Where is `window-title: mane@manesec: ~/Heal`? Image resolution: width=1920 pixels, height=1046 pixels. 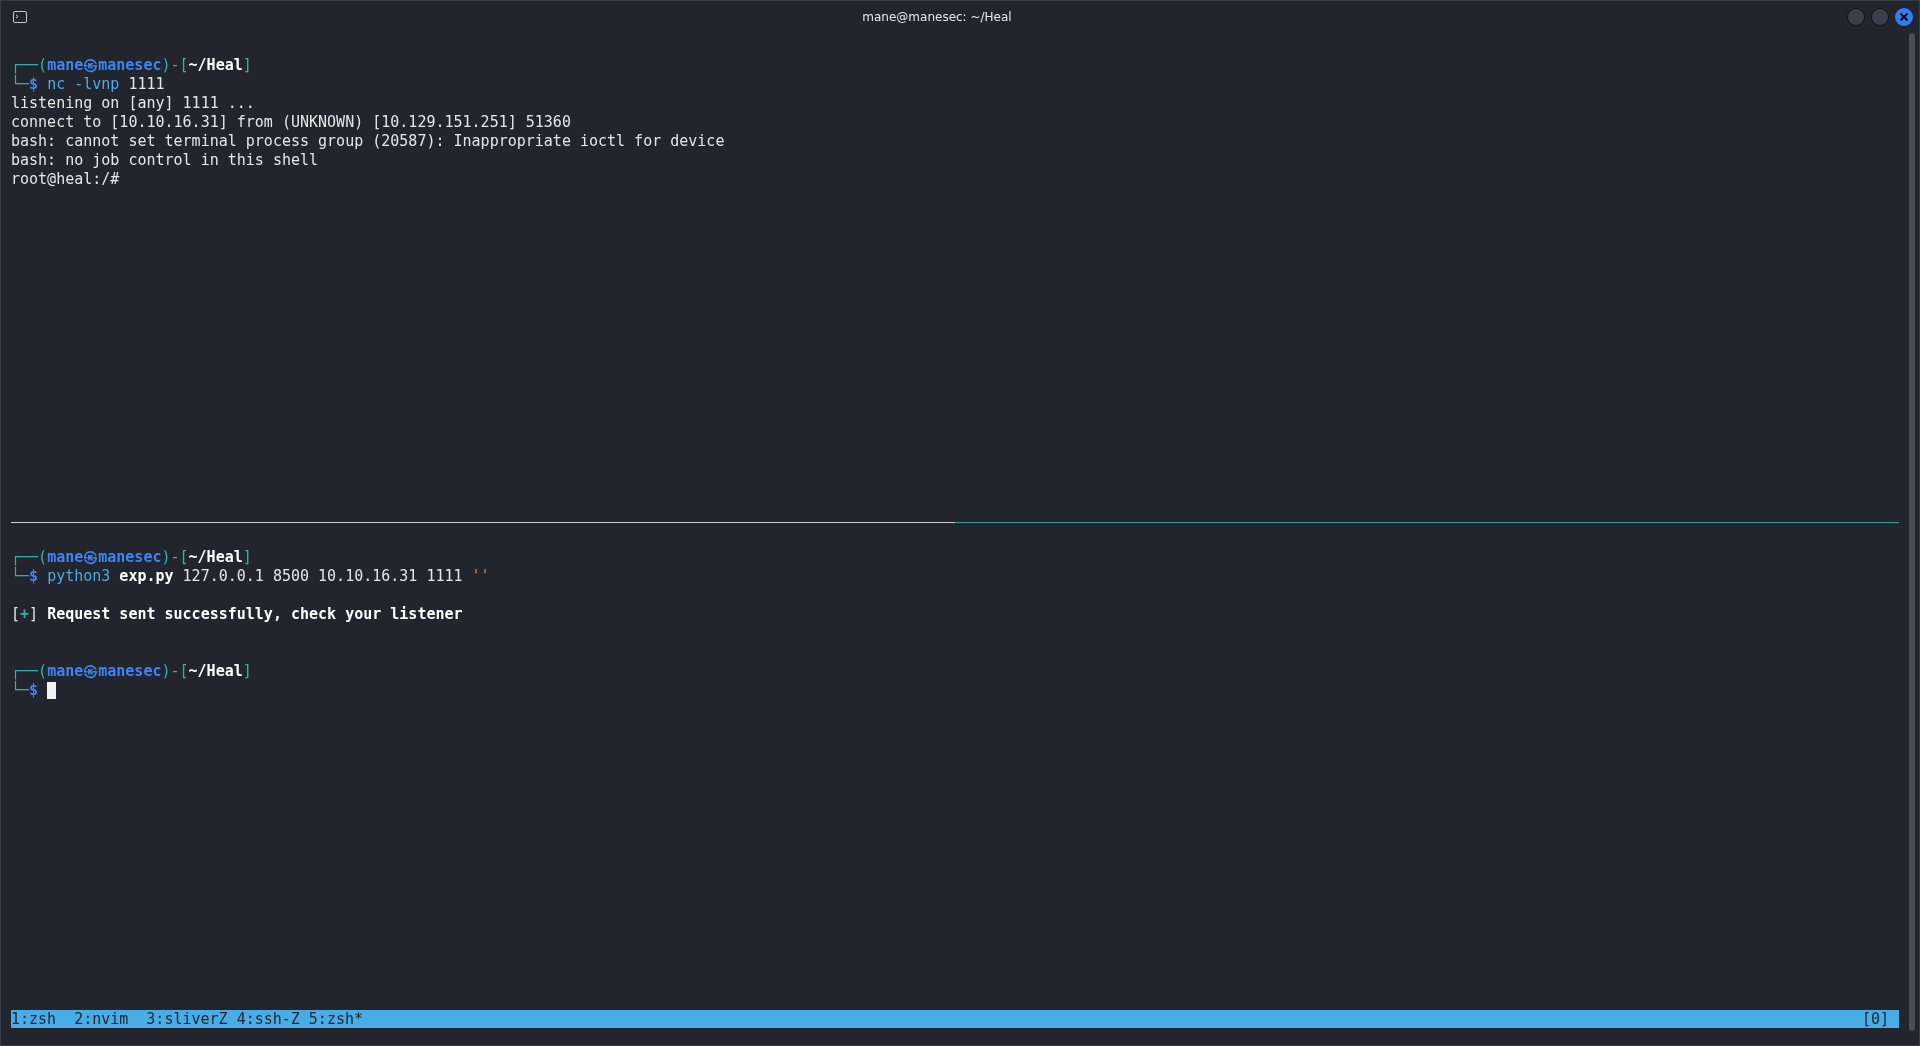
window-title: mane@manesec: ~/Heal is located at coordinates (937, 17).